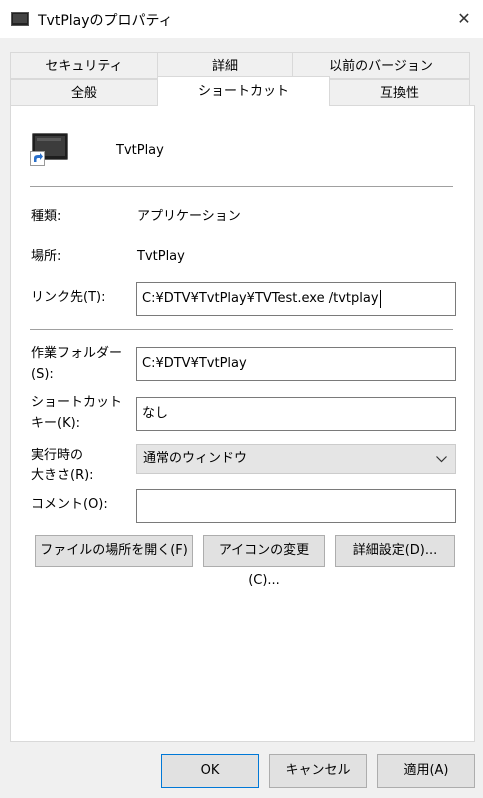  I want to click on shortcut-key-label-line2: キー(K):, so click(56, 423).